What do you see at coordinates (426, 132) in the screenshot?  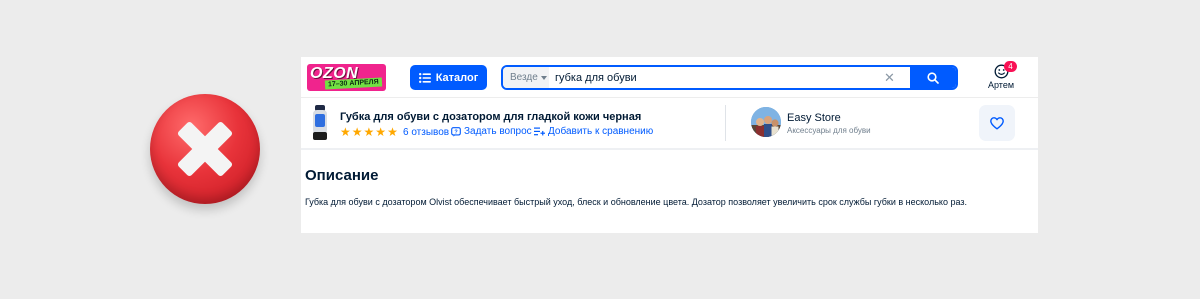 I see `reviews-link: 6 отзывов` at bounding box center [426, 132].